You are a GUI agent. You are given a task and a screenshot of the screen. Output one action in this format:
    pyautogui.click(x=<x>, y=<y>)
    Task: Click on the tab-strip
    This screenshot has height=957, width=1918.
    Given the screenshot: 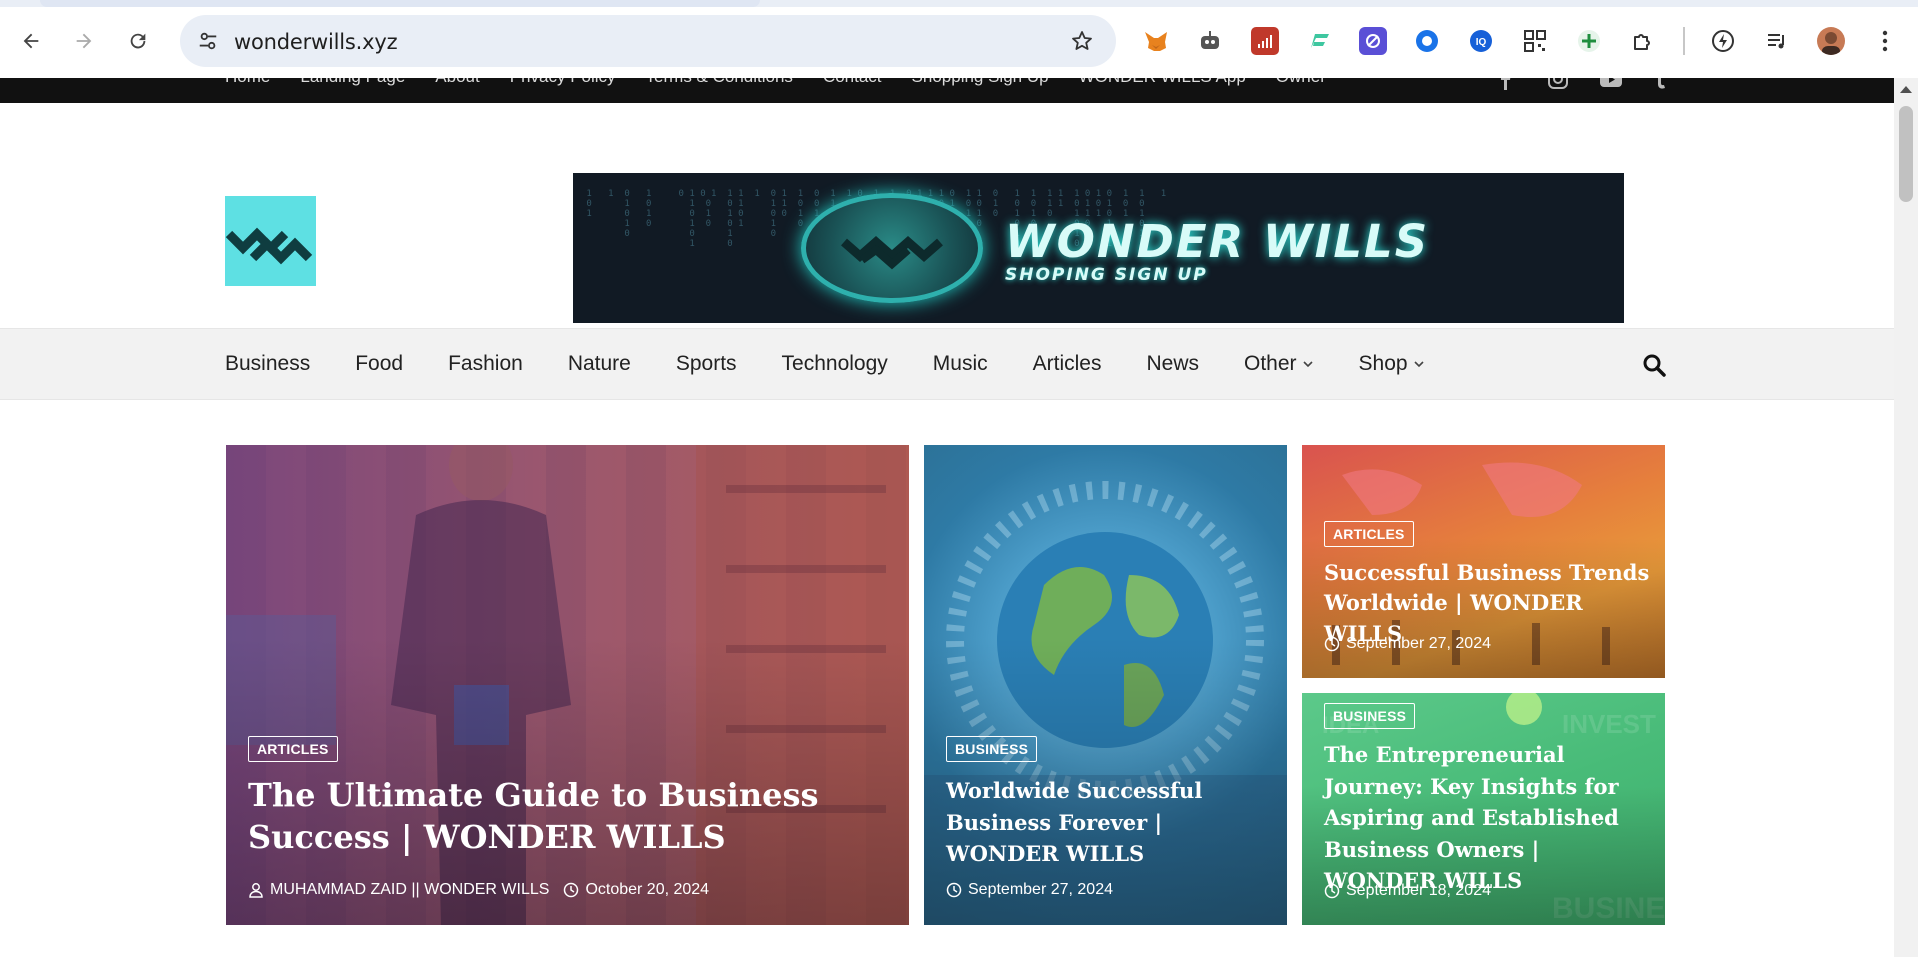 What is the action you would take?
    pyautogui.click(x=959, y=3)
    